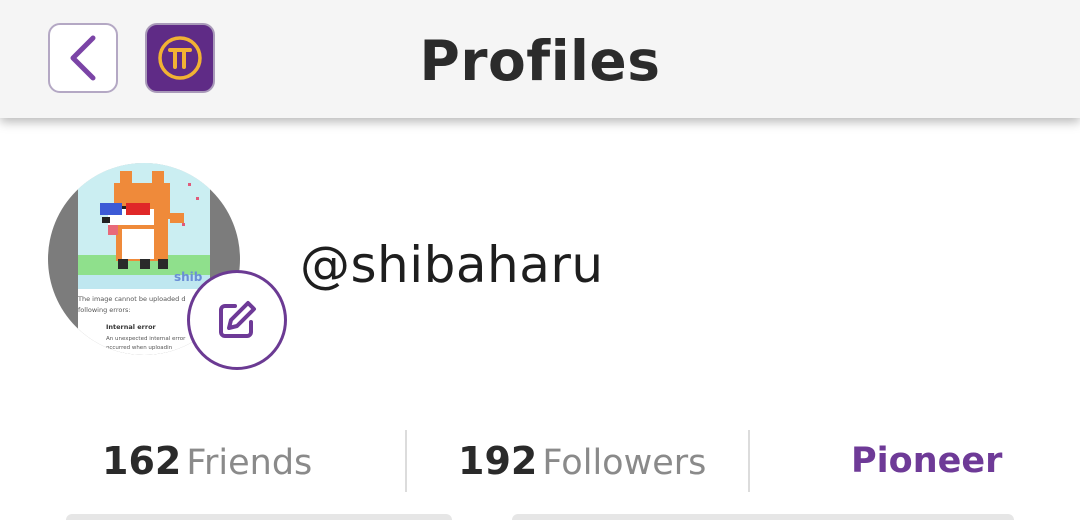  I want to click on error-detail-1: An unexpected internal error, so click(146, 339).